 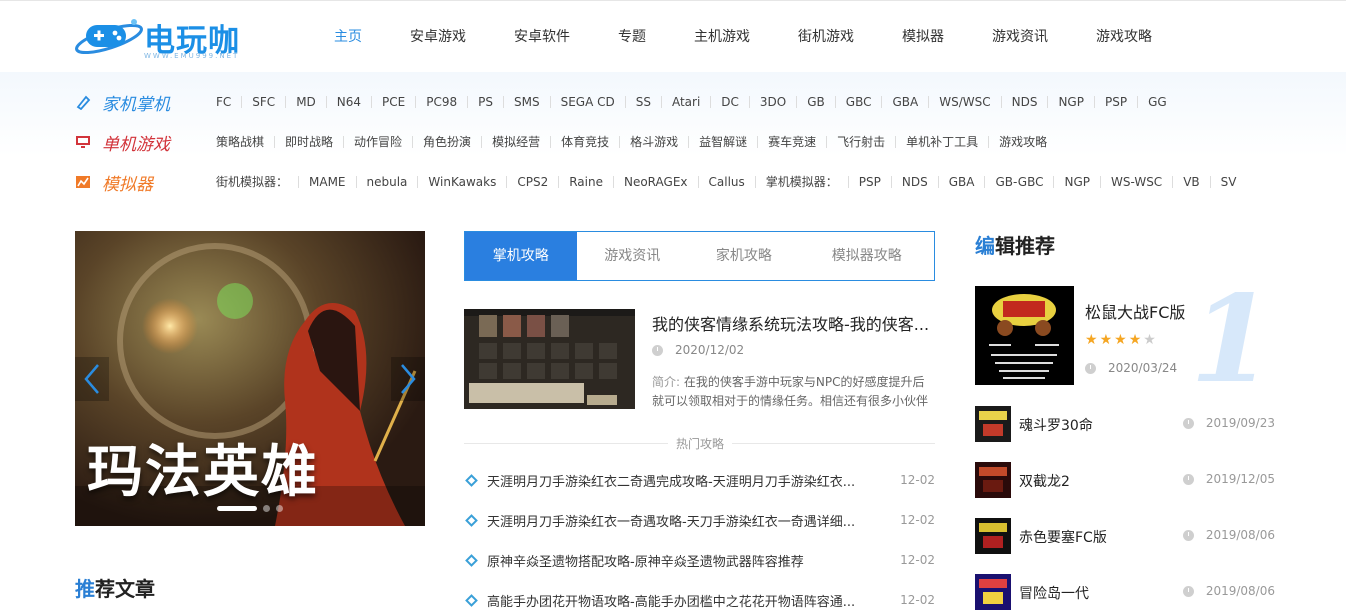 I want to click on nav-arcade-games: 街机游戏, so click(x=826, y=37).